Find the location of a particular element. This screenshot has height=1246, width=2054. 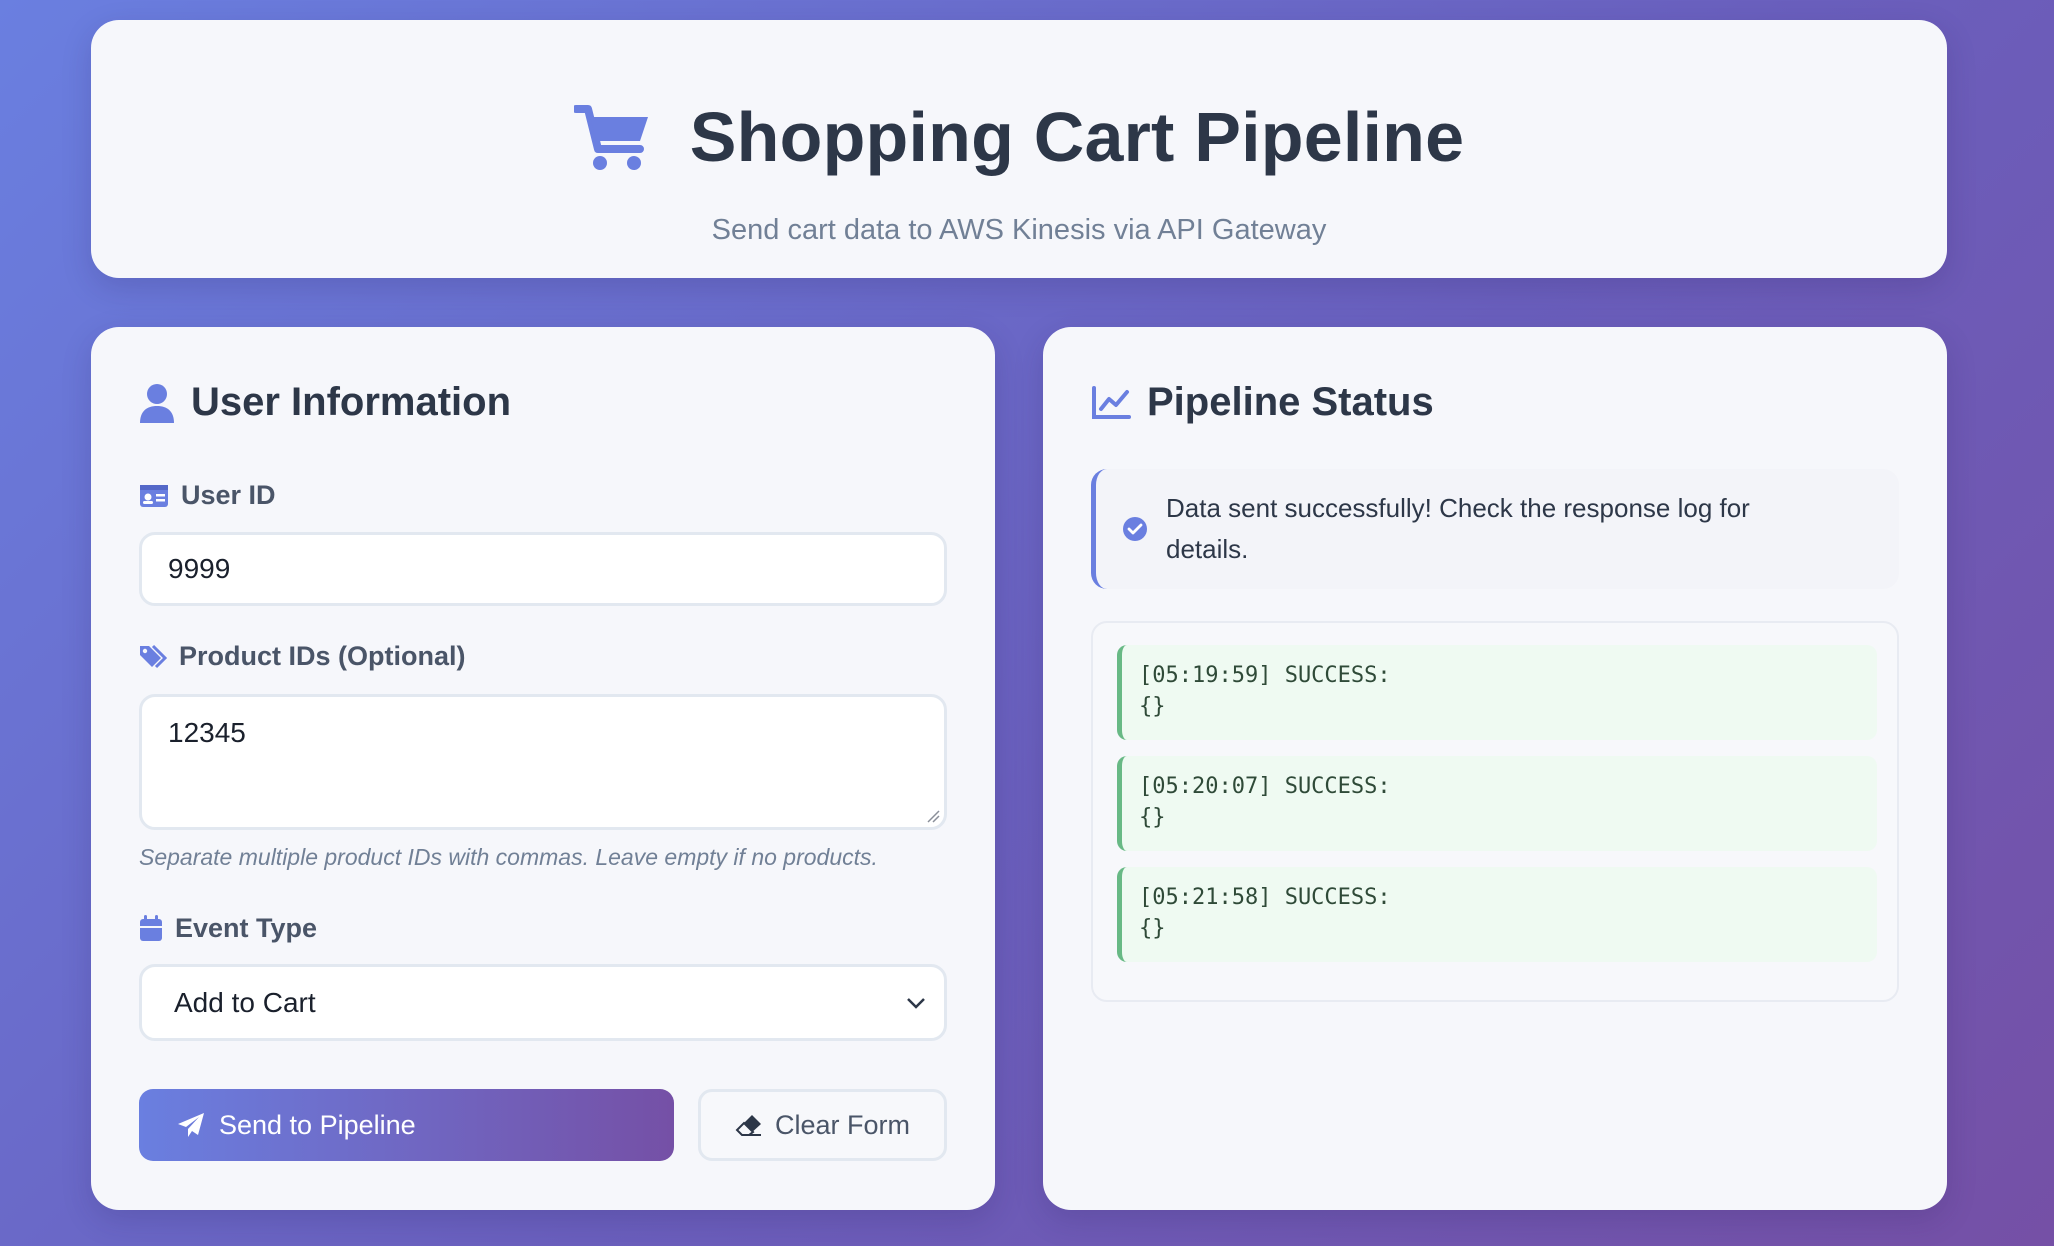

pipeline-status-heading: Pipeline Status is located at coordinates (1262, 402).